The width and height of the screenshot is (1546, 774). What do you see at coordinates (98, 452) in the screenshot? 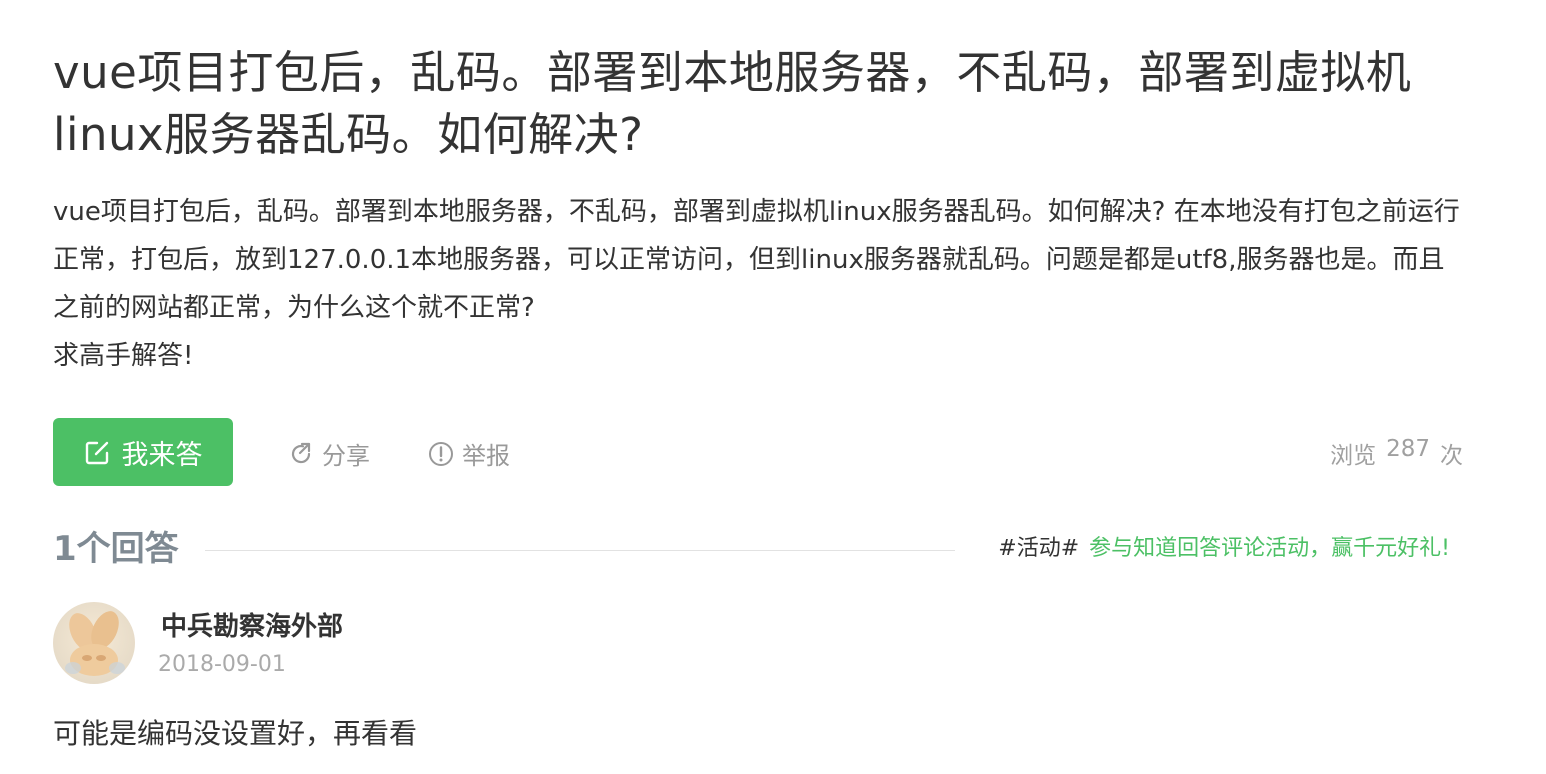
I see `edit-icon` at bounding box center [98, 452].